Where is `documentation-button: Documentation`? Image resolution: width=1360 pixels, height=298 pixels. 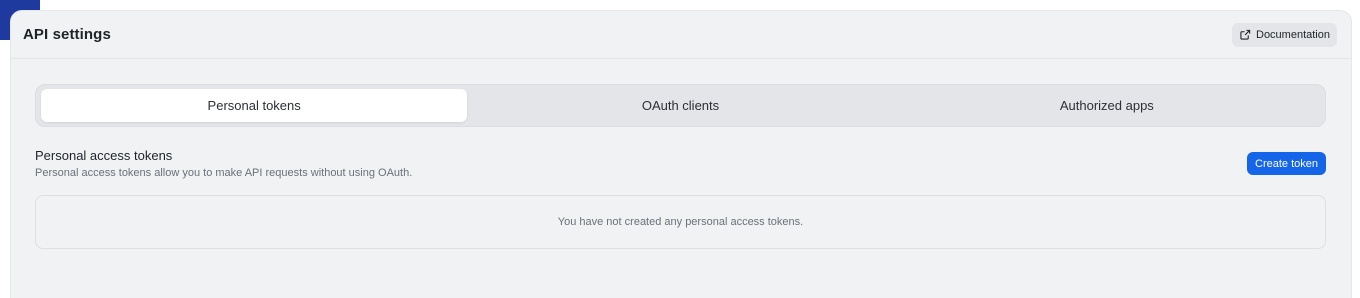 documentation-button: Documentation is located at coordinates (1284, 34).